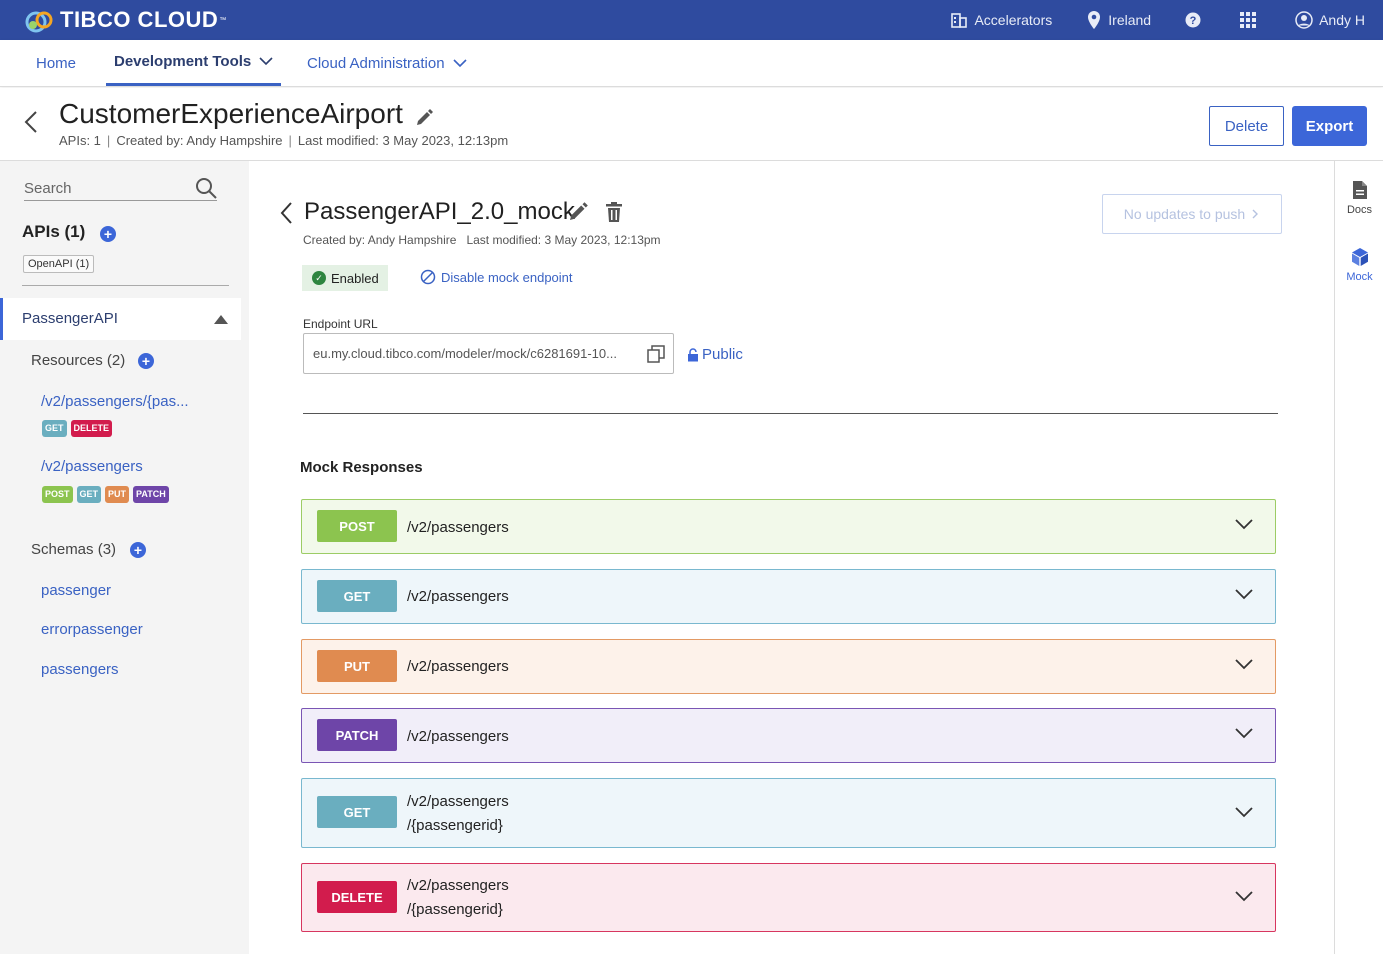  What do you see at coordinates (223, 20) in the screenshot?
I see `brand-trademark: ™` at bounding box center [223, 20].